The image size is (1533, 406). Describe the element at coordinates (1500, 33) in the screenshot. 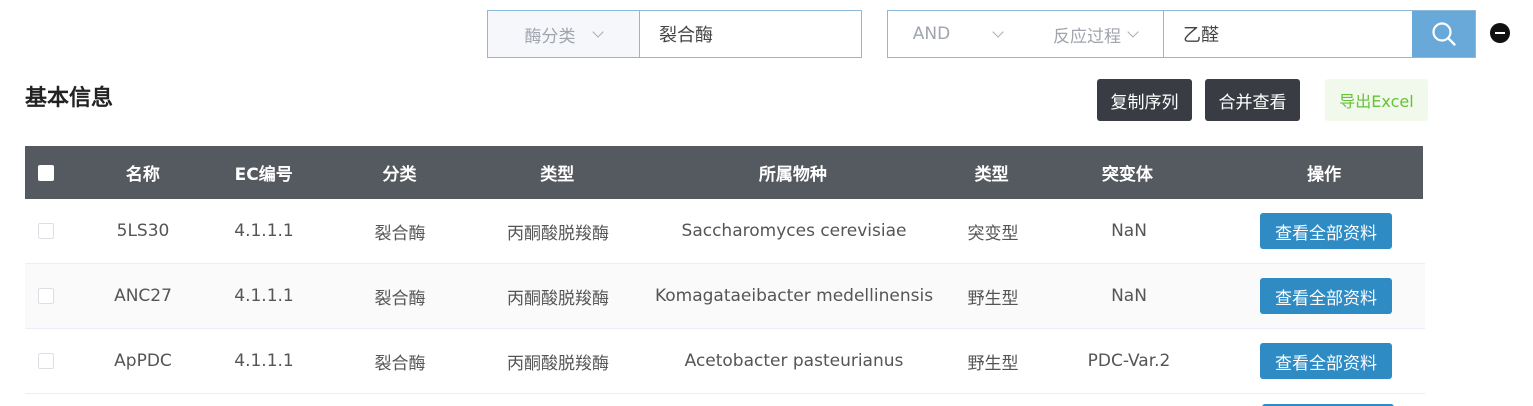

I see `remove-condition-icon` at that location.